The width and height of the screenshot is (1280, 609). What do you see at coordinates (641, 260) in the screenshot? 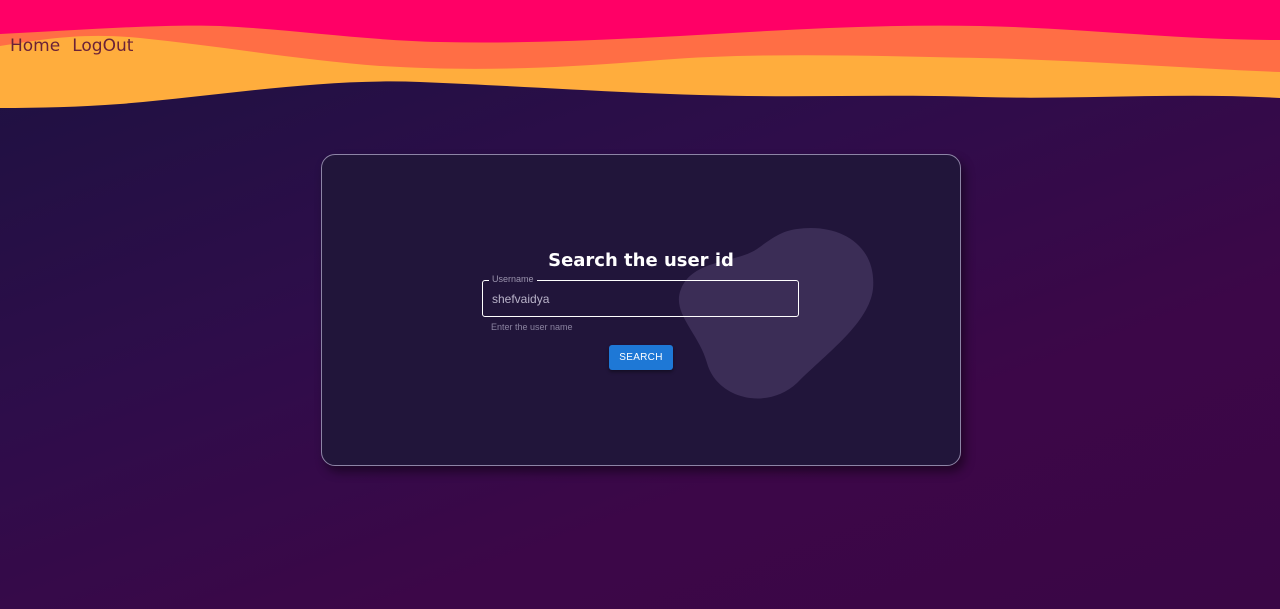
I see `page-title: Search the user id` at bounding box center [641, 260].